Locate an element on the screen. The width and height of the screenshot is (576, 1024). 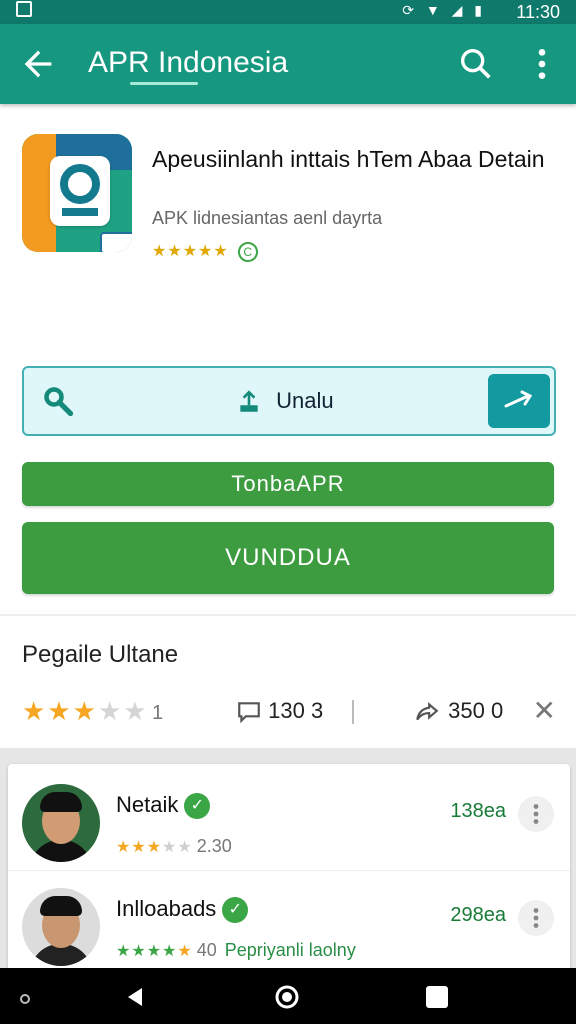
nav-back-icon is located at coordinates (135, 997).